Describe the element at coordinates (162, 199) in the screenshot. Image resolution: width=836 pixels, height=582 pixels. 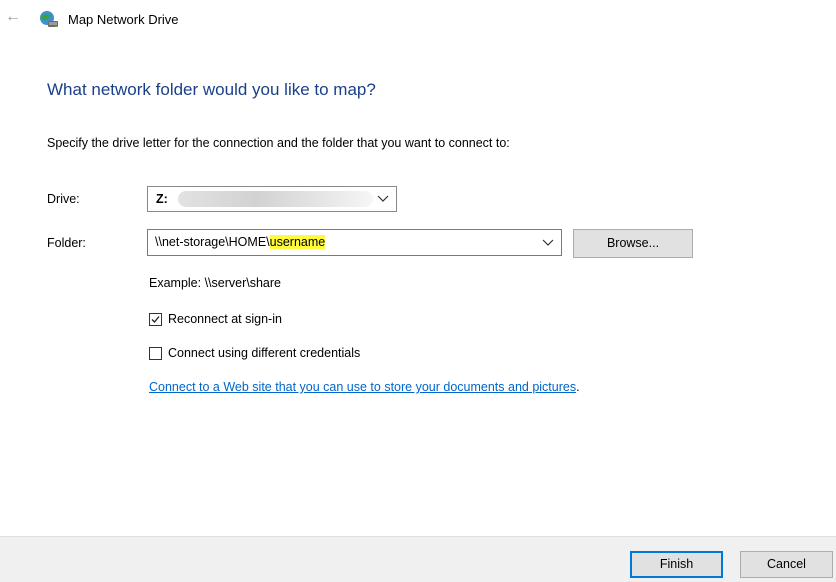
I see `drive-value: Z:` at that location.